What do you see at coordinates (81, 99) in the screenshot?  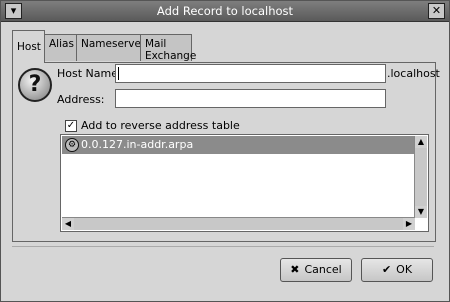 I see `address-label: Address:` at bounding box center [81, 99].